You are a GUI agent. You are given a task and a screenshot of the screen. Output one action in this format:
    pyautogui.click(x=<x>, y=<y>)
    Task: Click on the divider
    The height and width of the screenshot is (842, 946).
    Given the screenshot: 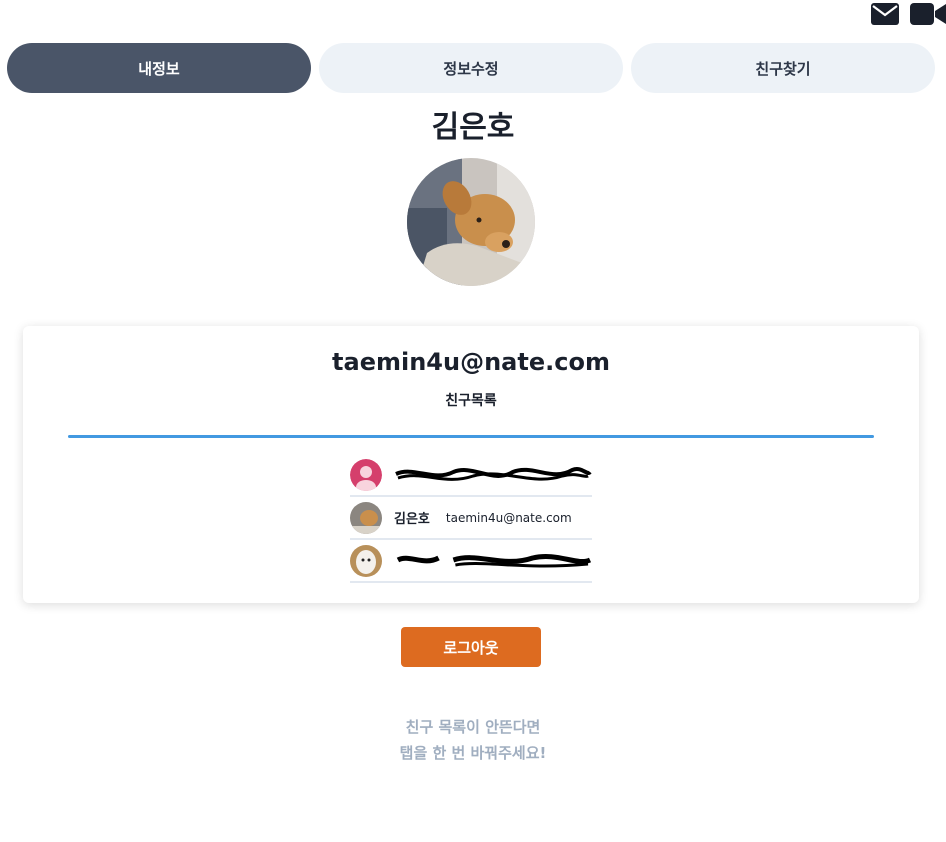 What is the action you would take?
    pyautogui.click(x=471, y=436)
    